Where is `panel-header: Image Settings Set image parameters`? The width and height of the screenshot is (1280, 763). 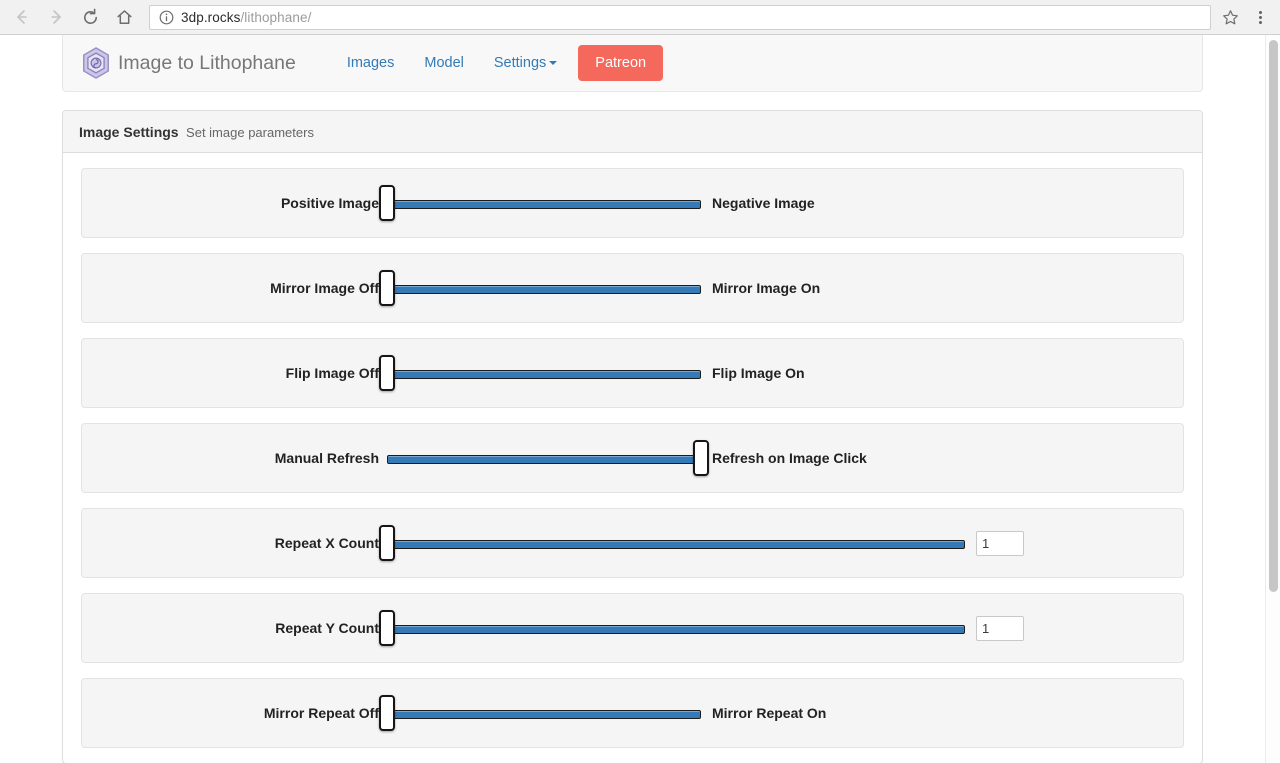 panel-header: Image Settings Set image parameters is located at coordinates (632, 132).